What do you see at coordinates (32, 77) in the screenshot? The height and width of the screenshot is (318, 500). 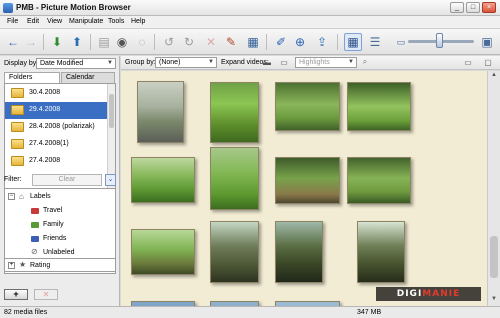 I see `tab-folders: Folders` at bounding box center [32, 77].